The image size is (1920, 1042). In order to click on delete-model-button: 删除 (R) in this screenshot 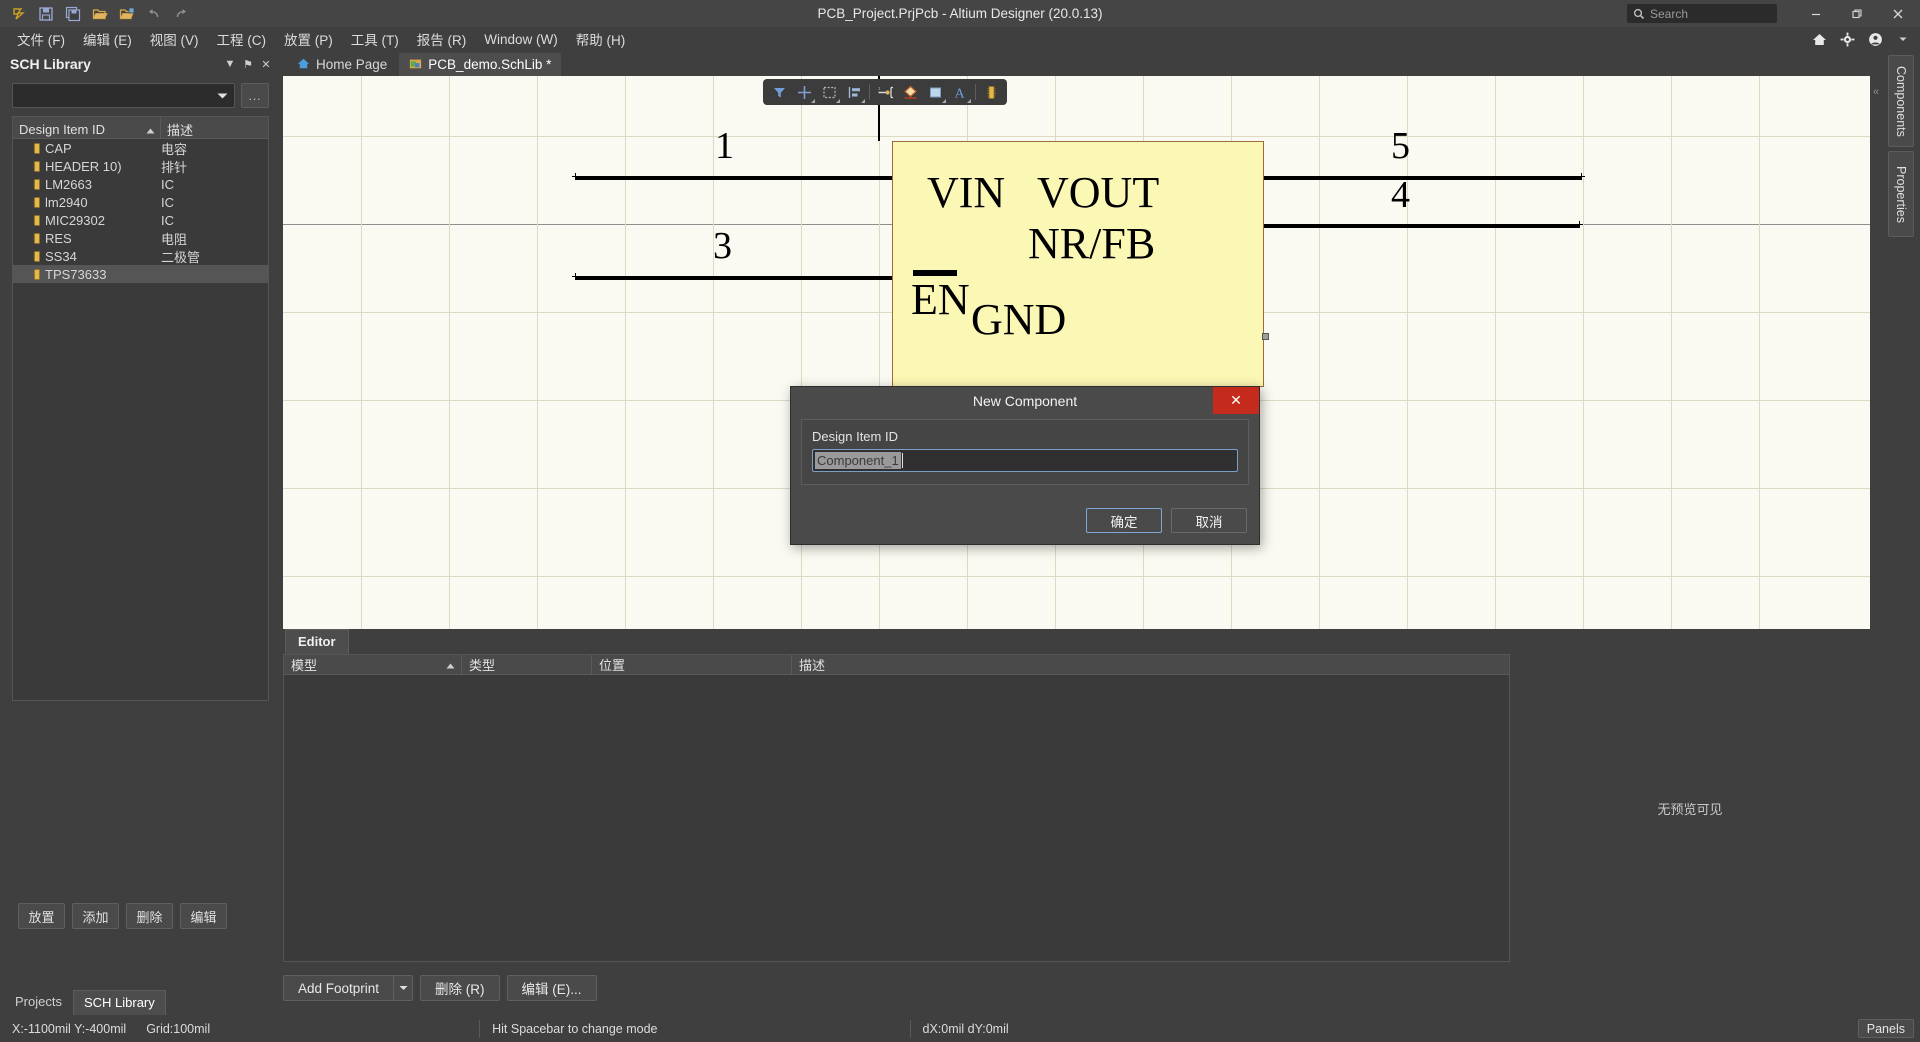, I will do `click(460, 988)`.